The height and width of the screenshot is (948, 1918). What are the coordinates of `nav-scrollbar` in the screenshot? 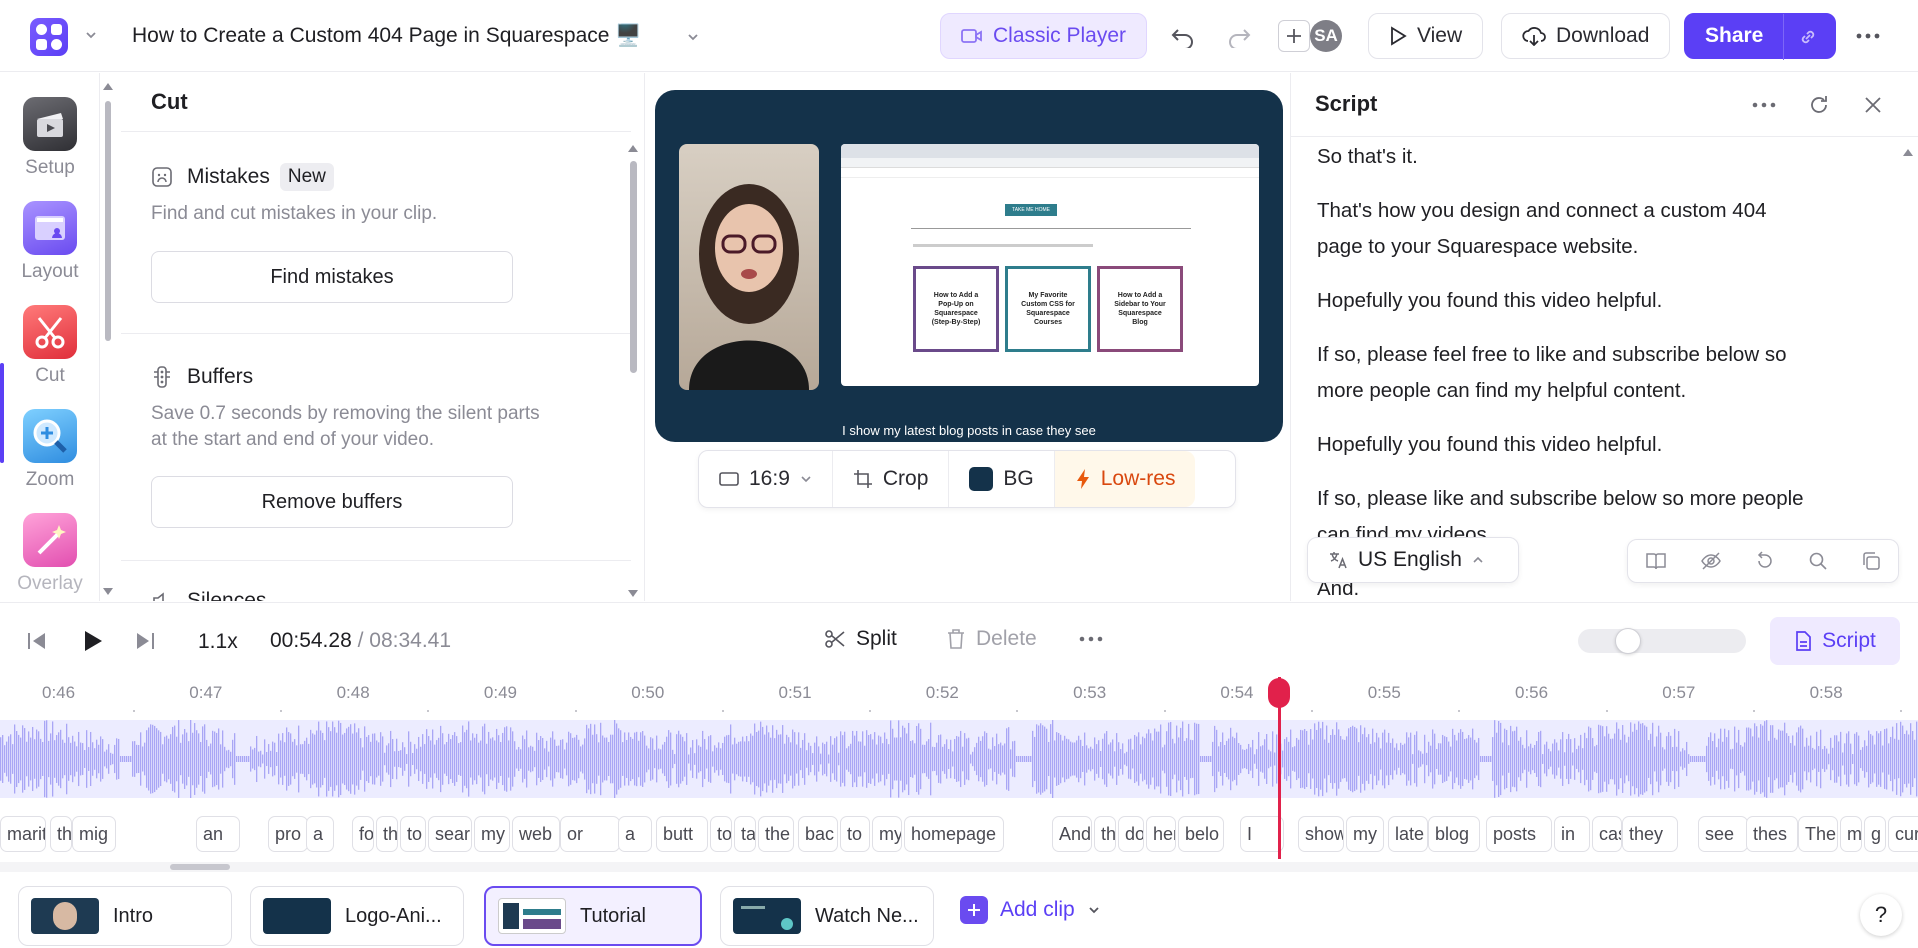 It's located at (107, 337).